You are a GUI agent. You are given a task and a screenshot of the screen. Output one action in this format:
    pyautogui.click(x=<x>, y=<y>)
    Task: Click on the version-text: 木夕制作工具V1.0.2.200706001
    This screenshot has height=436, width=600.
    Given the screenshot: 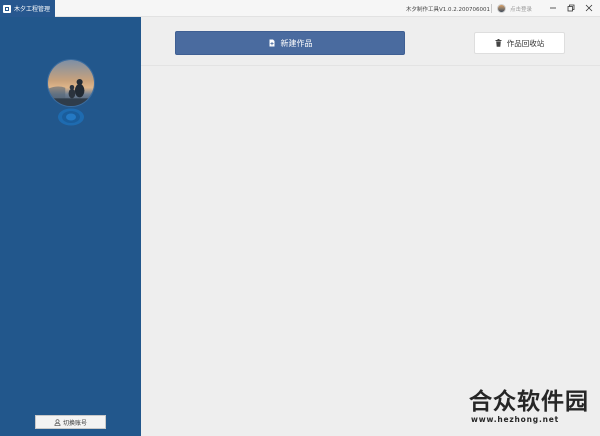 What is the action you would take?
    pyautogui.click(x=448, y=10)
    